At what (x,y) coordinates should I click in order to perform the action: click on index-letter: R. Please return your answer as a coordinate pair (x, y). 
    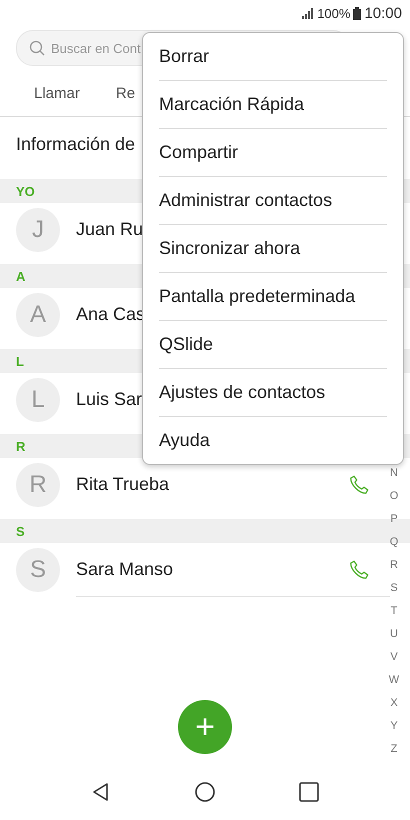
    Looking at the image, I should click on (394, 565).